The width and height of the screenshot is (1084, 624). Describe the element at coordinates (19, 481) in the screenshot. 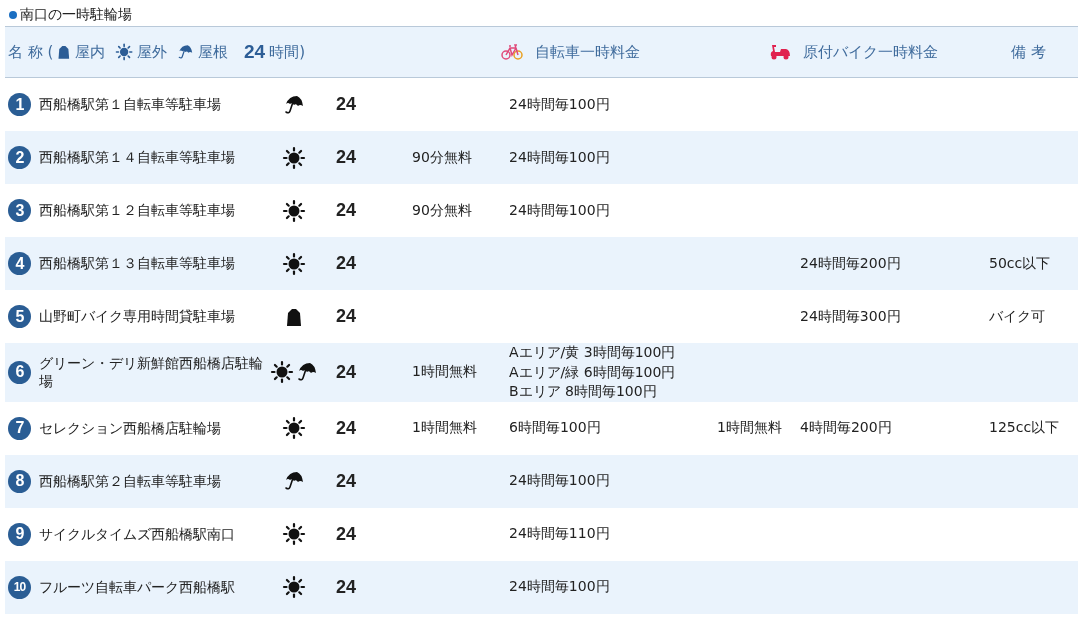

I see `number-badge: 8` at that location.